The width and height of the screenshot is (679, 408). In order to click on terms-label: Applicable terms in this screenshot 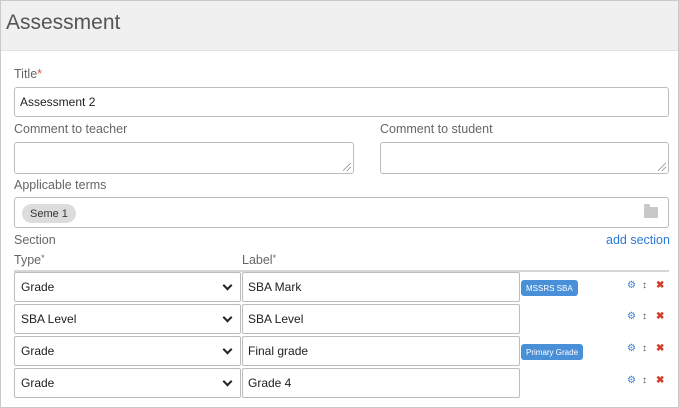, I will do `click(60, 185)`.